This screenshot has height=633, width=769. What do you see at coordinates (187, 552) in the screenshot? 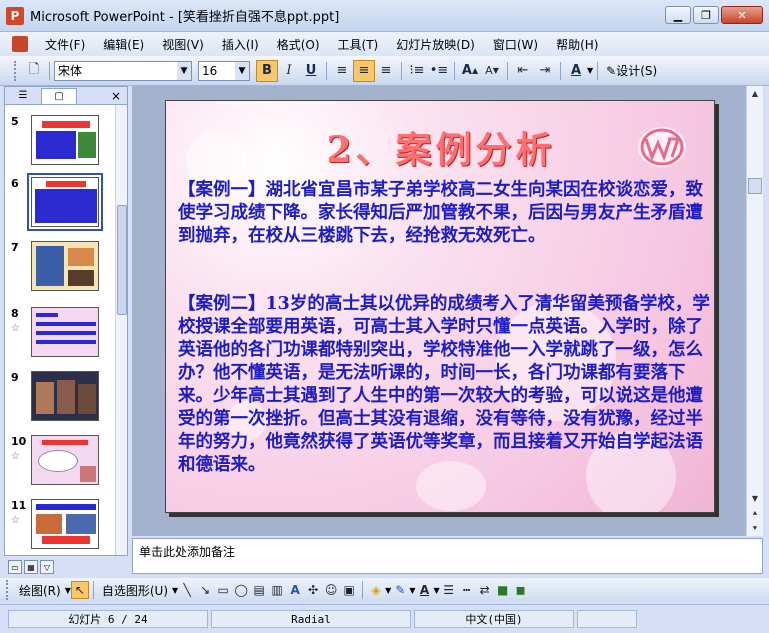
I see `notes-placeholder: 单击此处添加备注` at bounding box center [187, 552].